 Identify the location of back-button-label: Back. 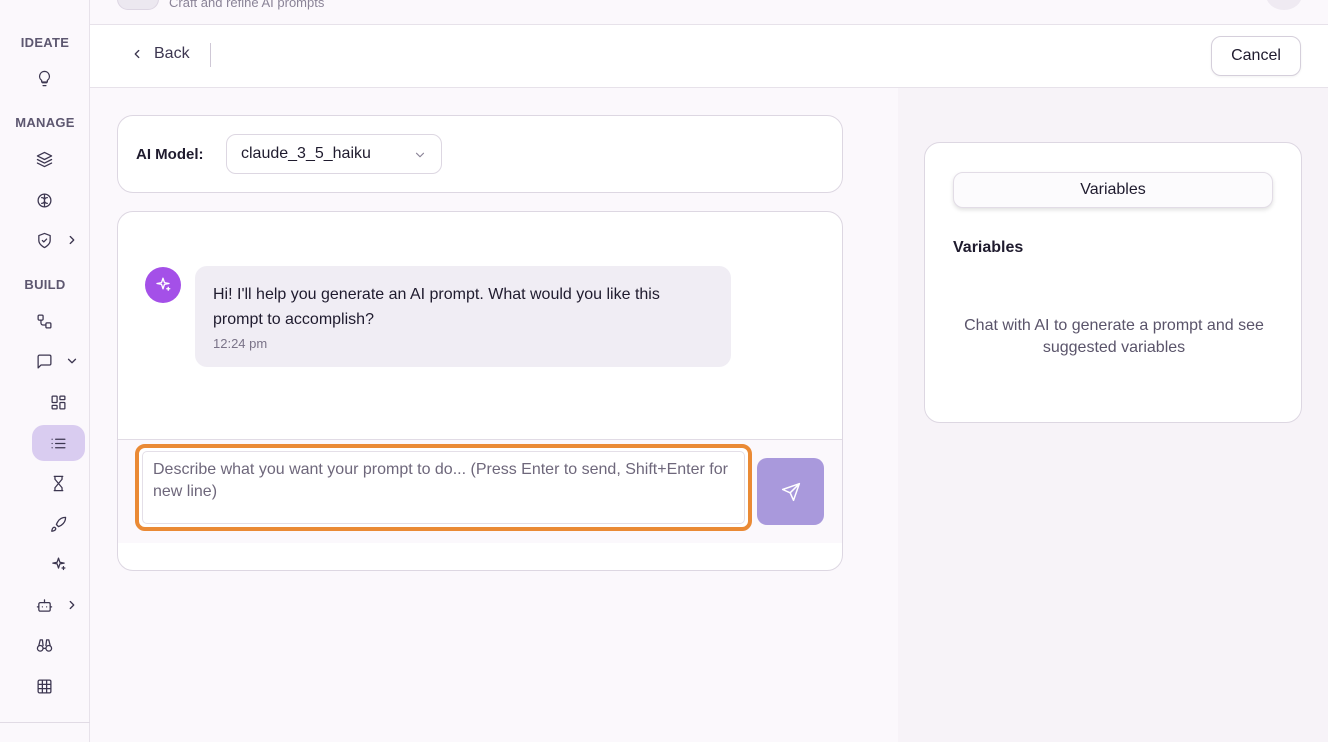
(172, 53).